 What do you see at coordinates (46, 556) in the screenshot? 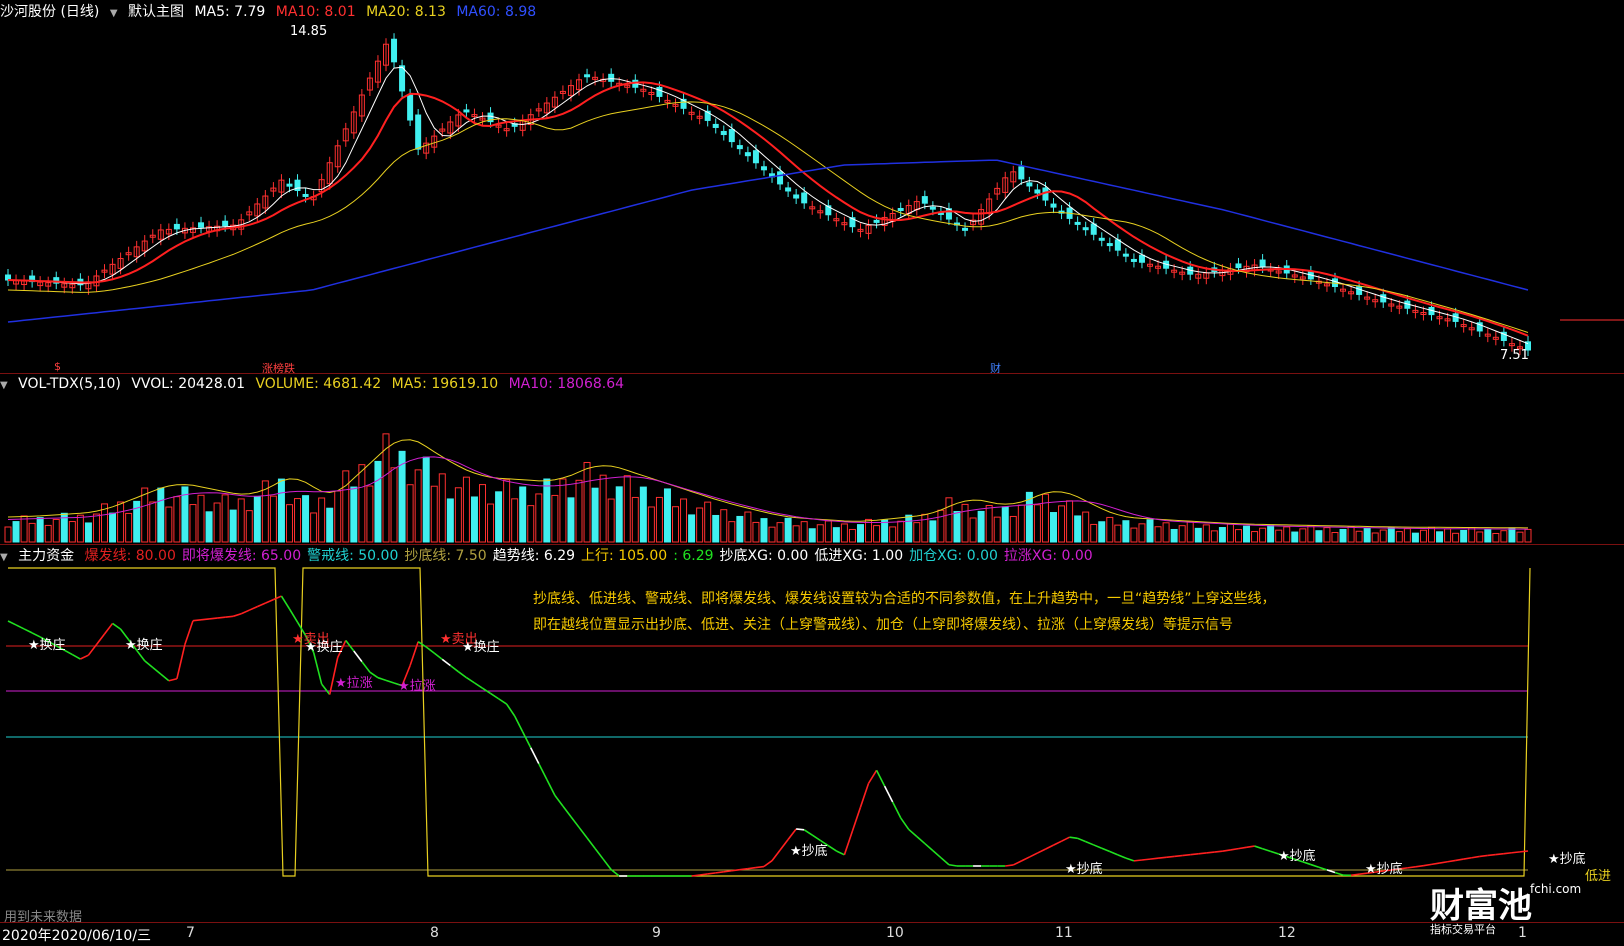
I see `indicator-name: 主力资金` at bounding box center [46, 556].